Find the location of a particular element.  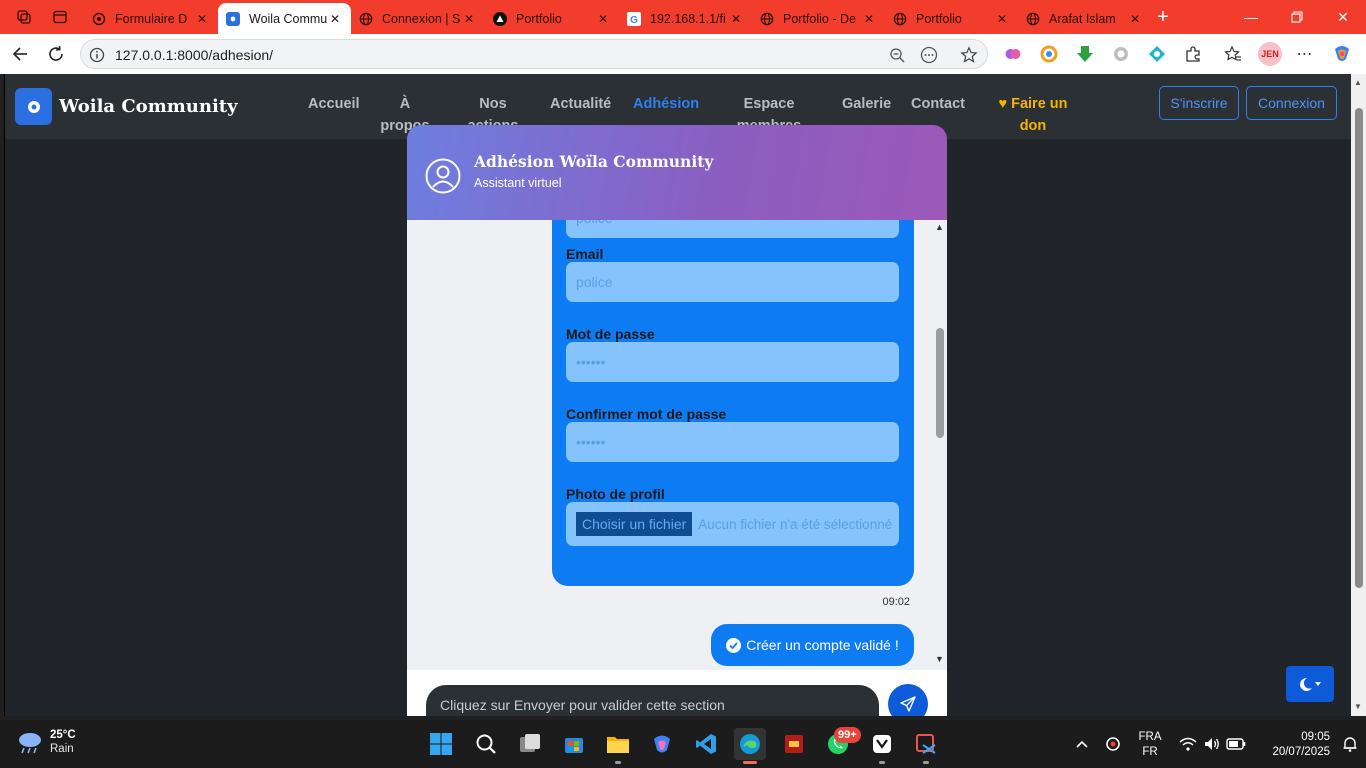

extension-diamond-icon is located at coordinates (1157, 54).